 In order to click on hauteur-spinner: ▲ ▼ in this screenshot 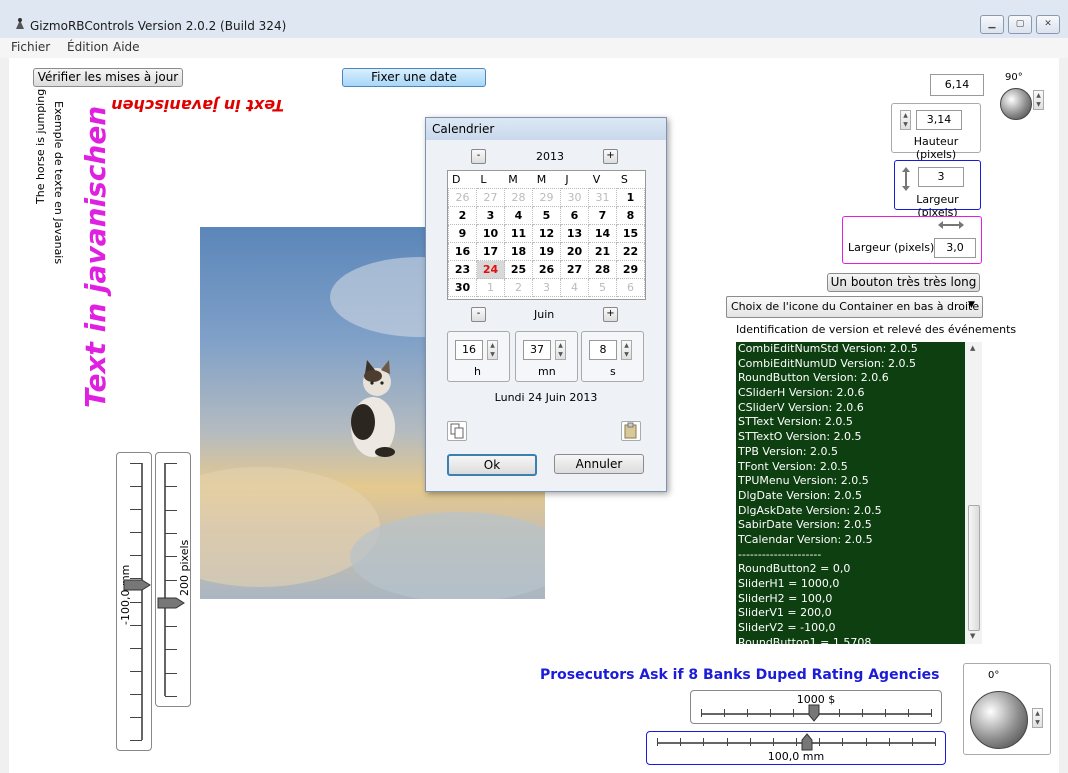, I will do `click(905, 120)`.